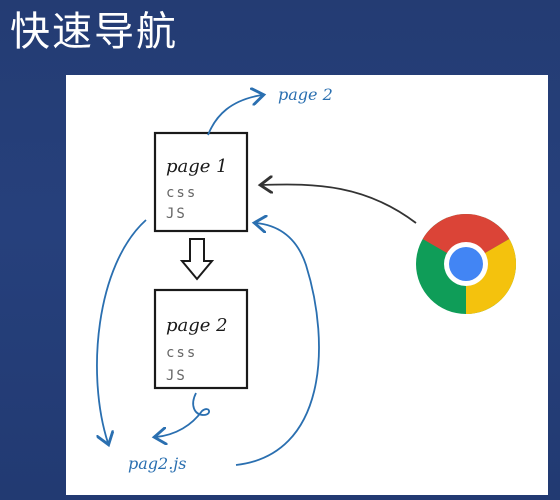 The height and width of the screenshot is (500, 560). Describe the element at coordinates (176, 214) in the screenshot. I see `page1-js: JS` at that location.